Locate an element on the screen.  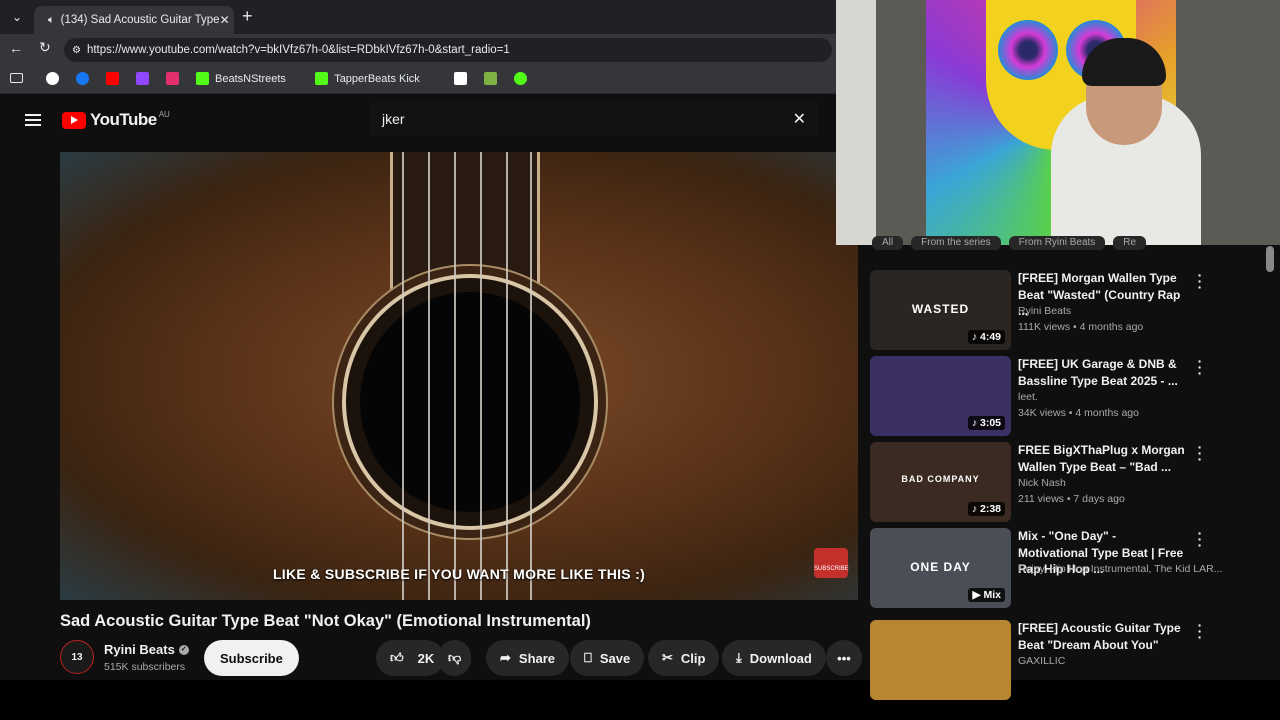
video-thumbnail is located at coordinates (940, 660).